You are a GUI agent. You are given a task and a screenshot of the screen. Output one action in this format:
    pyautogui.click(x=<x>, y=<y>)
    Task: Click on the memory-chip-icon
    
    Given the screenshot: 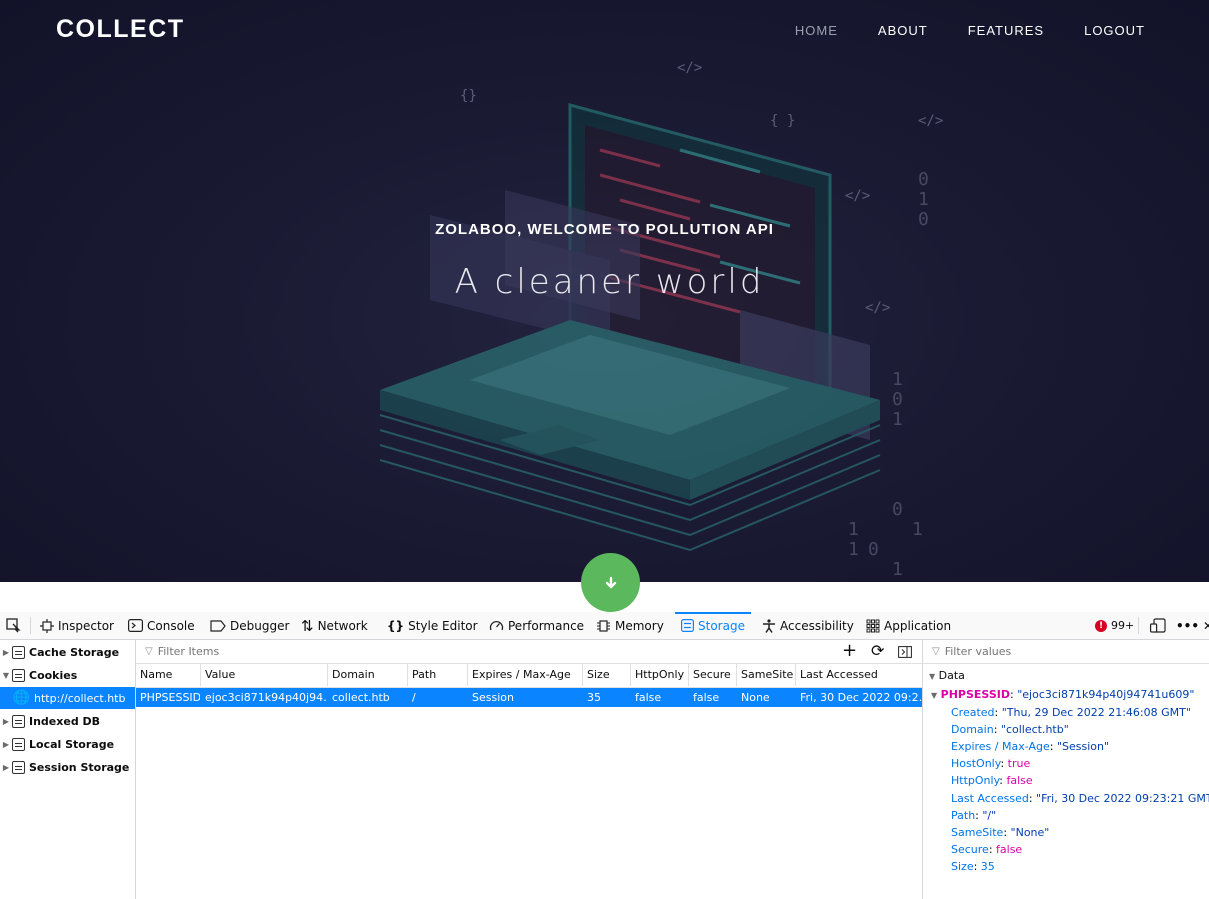 What is the action you would take?
    pyautogui.click(x=603, y=625)
    